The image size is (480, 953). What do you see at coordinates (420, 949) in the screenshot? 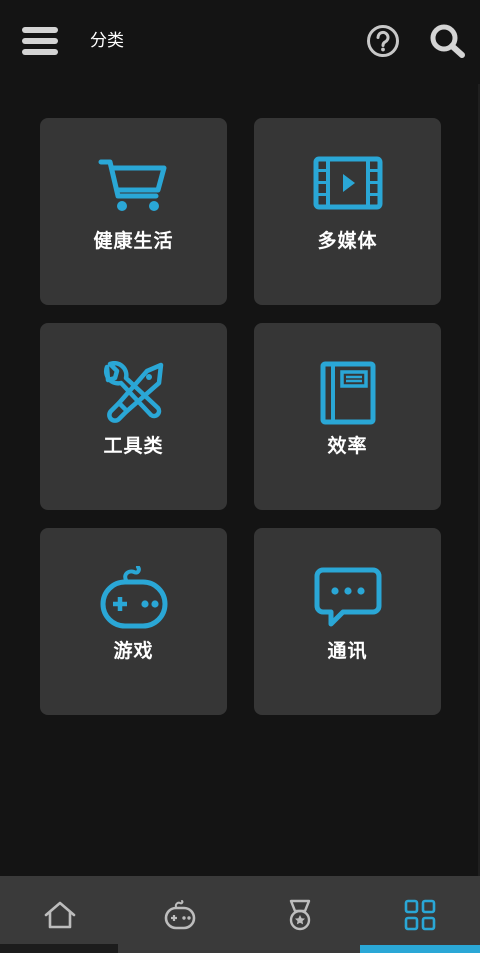
I see `active-tab-indicator` at bounding box center [420, 949].